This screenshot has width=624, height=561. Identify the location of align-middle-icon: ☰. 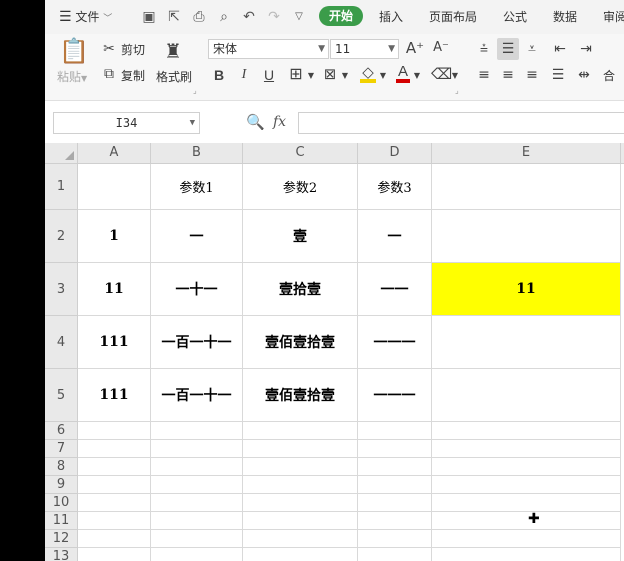
(508, 49).